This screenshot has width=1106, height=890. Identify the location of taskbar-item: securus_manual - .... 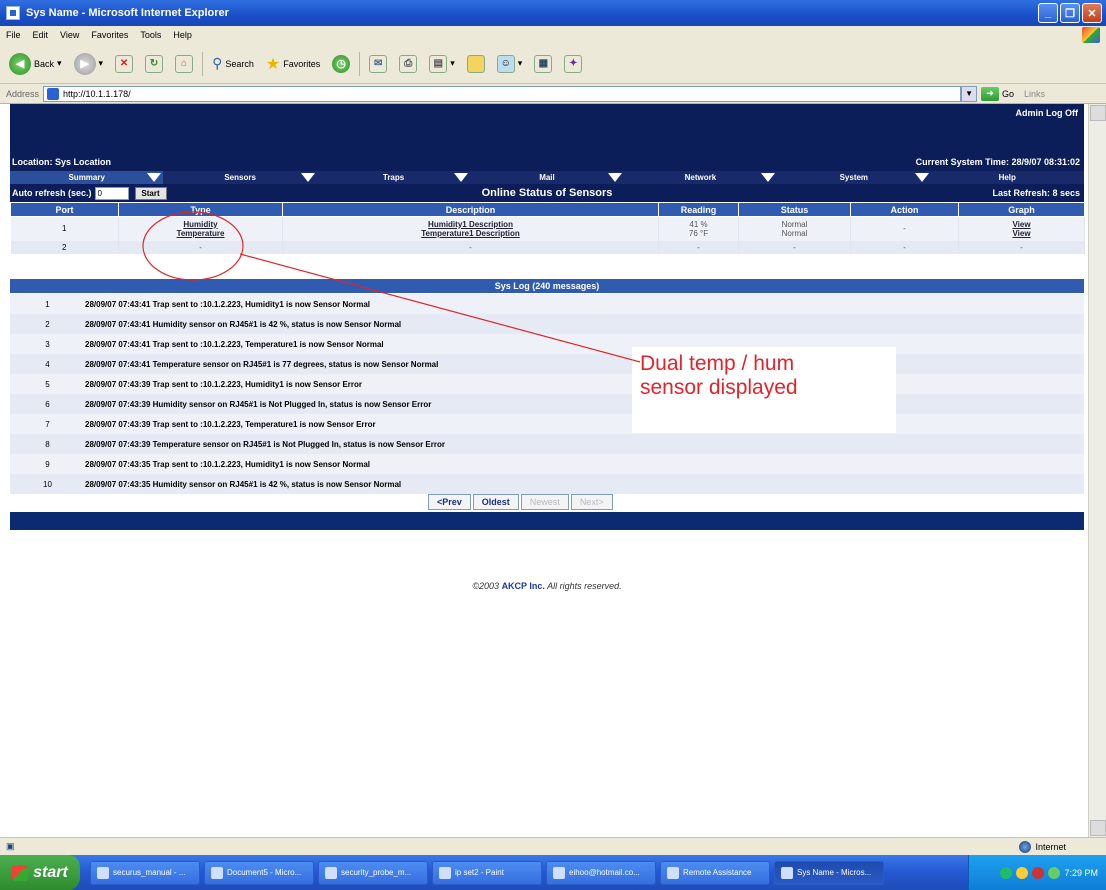
(145, 872).